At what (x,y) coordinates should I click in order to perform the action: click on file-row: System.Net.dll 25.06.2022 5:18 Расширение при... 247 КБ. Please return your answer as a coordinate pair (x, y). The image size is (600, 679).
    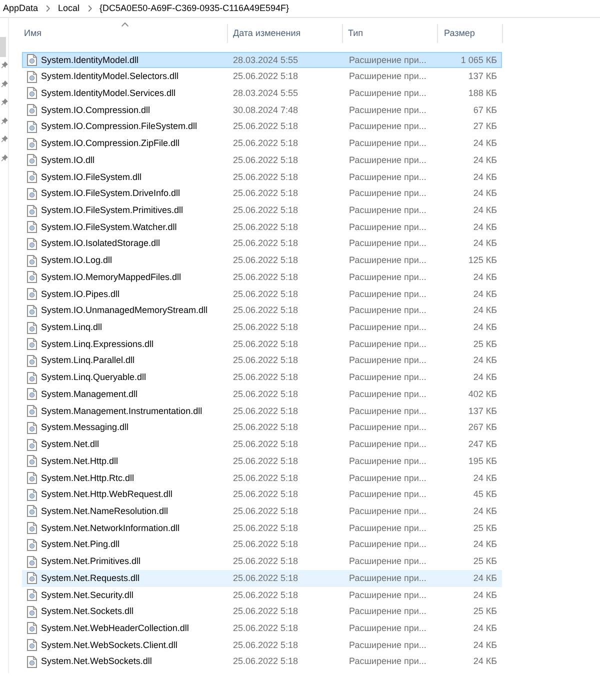
    Looking at the image, I should click on (262, 444).